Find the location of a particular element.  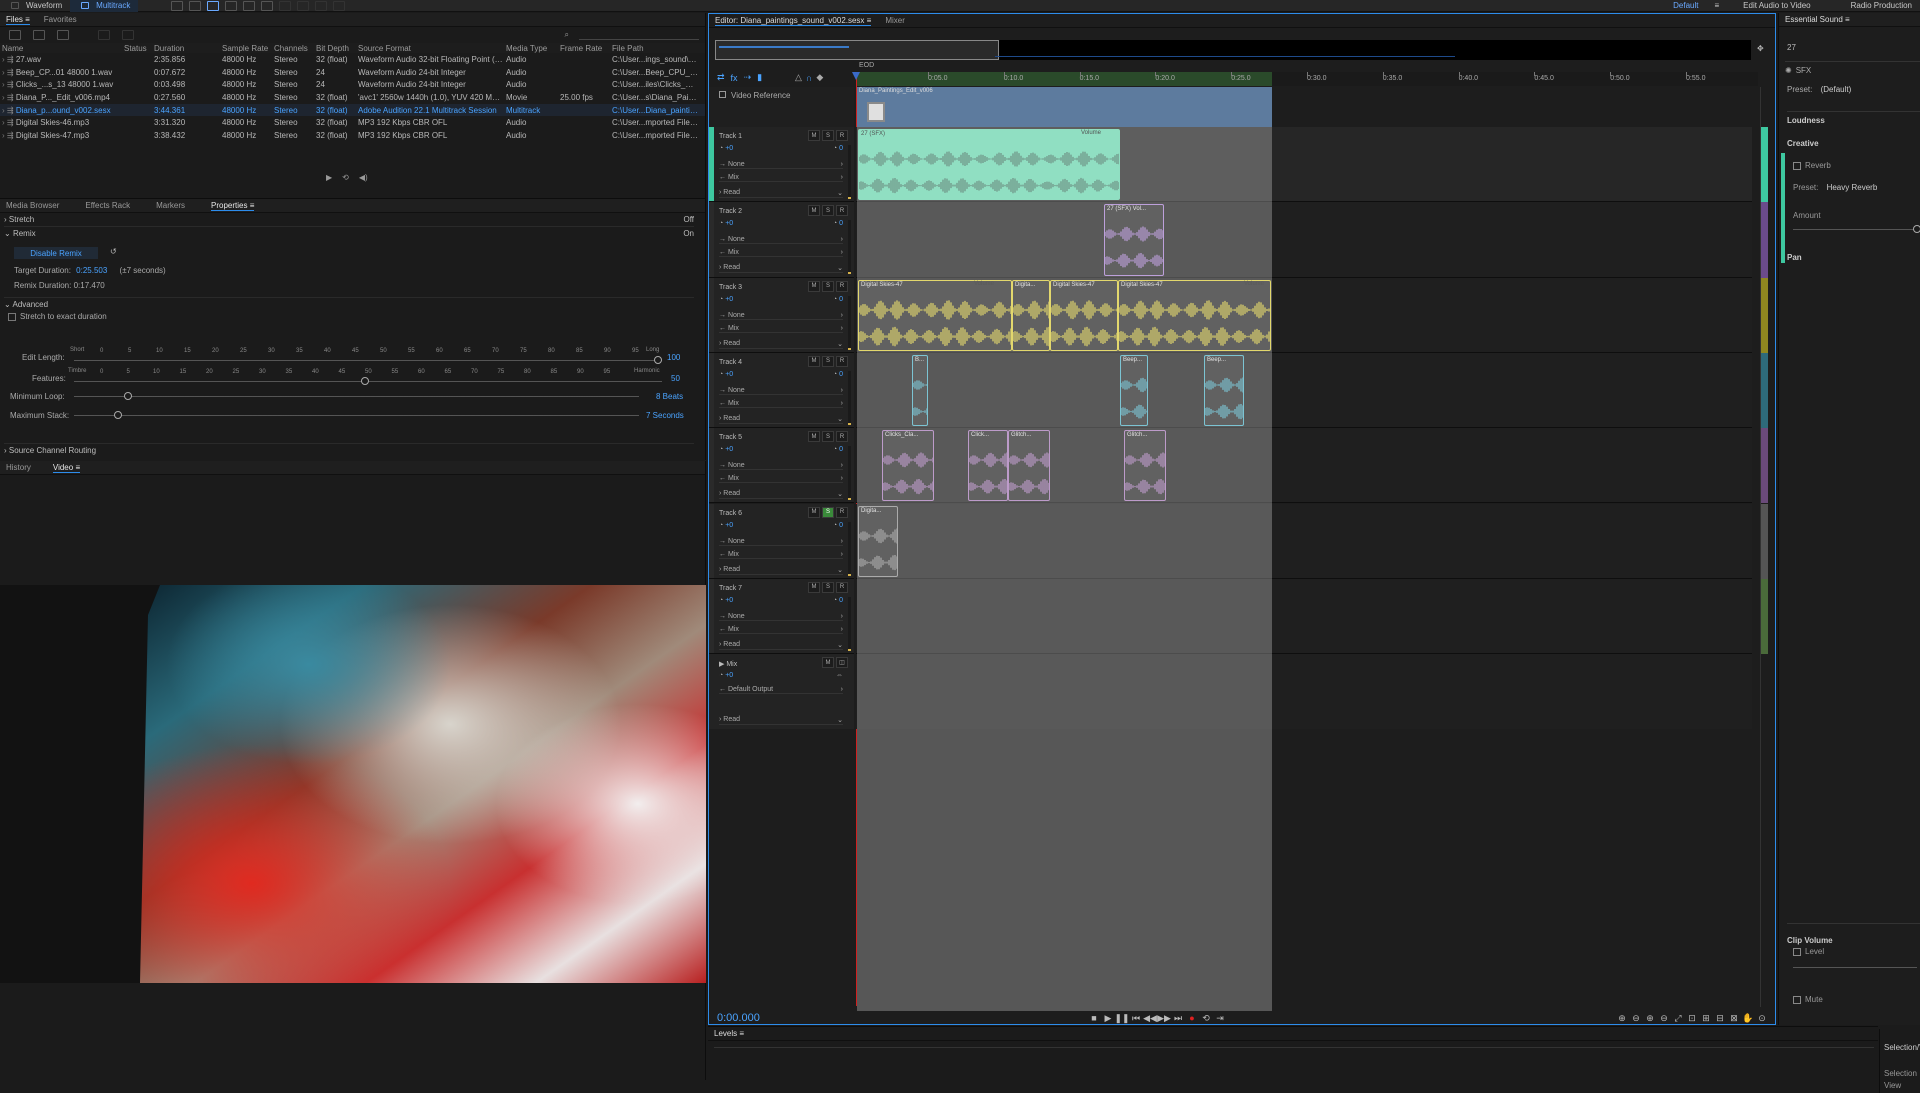

edit-length-knob is located at coordinates (658, 360).